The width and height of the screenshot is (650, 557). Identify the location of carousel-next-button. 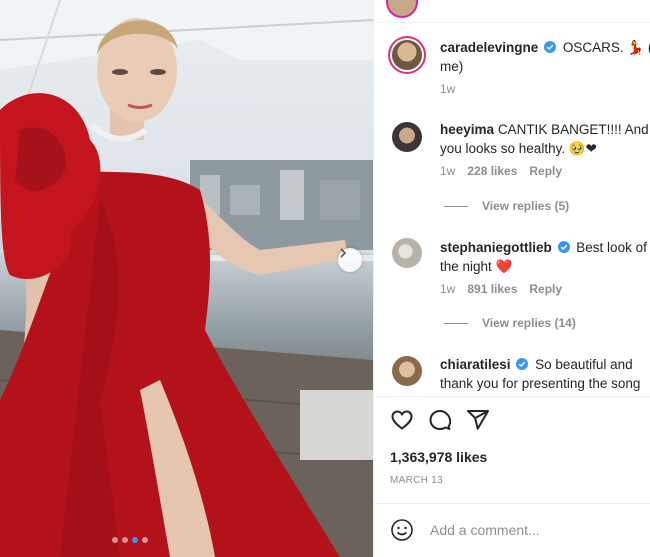
(350, 260).